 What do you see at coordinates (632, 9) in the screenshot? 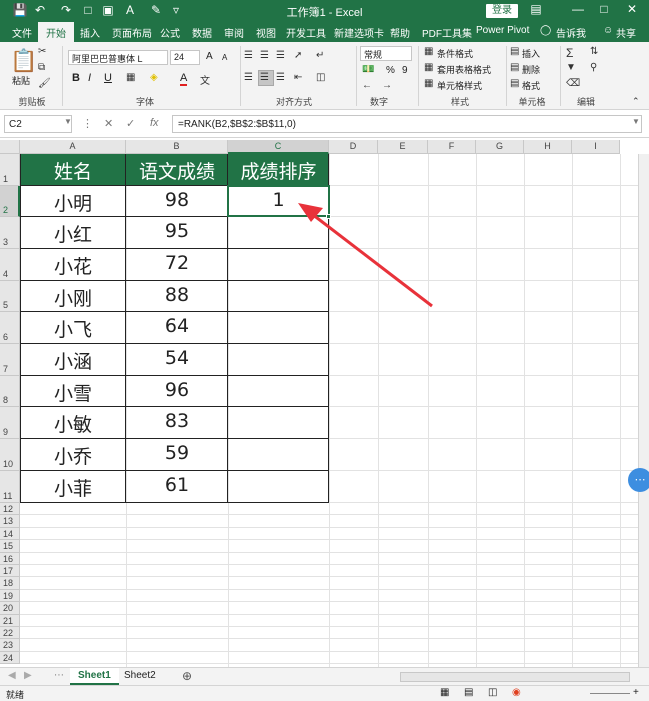
I see `close-icon: ✕` at bounding box center [632, 9].